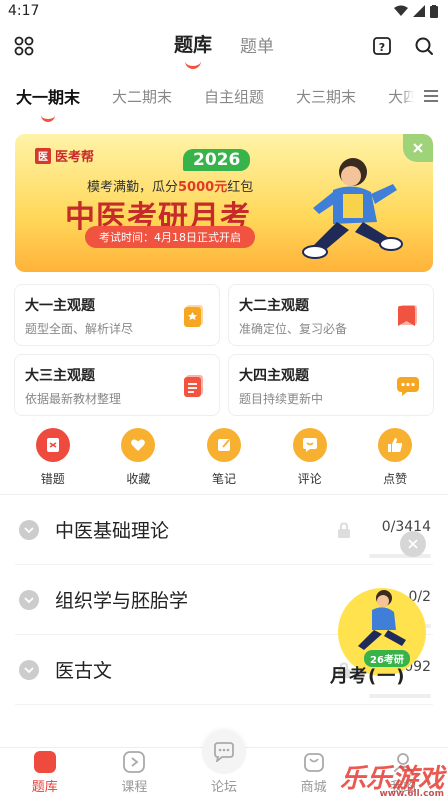  I want to click on watermark-url: www.6ll.com, so click(411, 794).